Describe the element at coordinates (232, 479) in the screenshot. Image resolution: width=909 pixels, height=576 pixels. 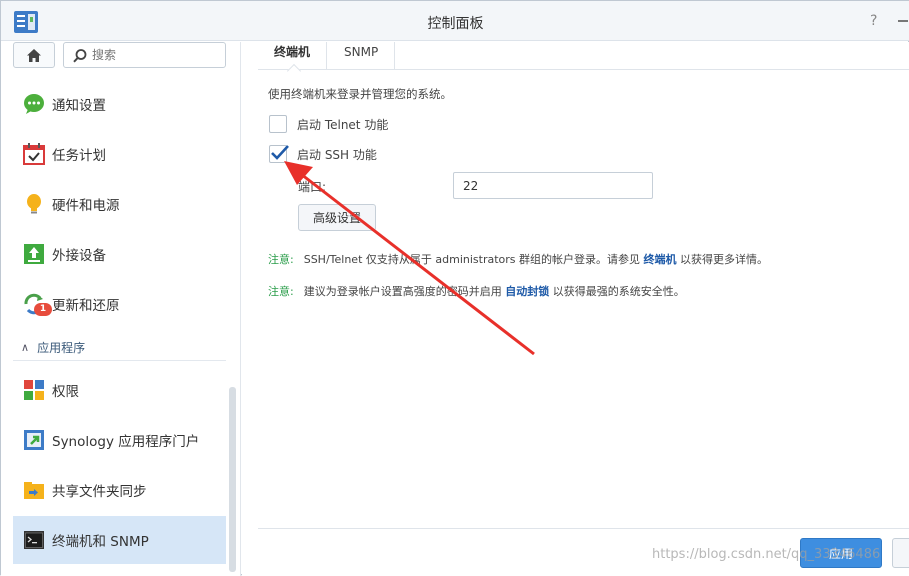
I see `sidebar-scrollbar` at that location.